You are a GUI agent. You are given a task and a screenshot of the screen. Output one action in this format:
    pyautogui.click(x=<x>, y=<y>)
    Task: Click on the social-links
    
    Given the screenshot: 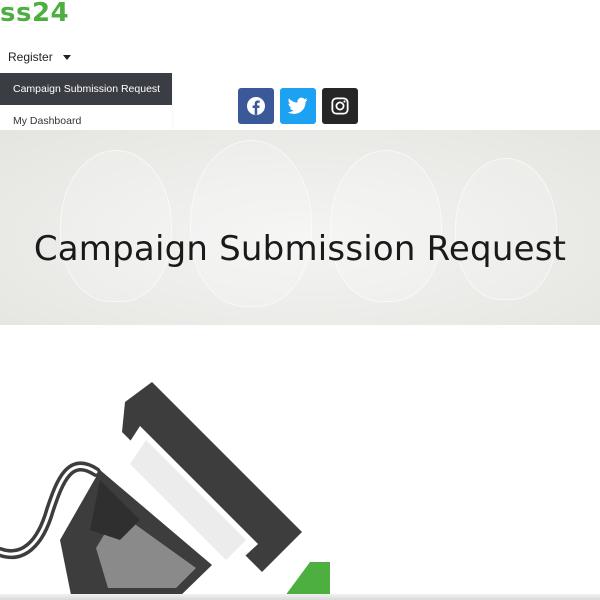 What is the action you would take?
    pyautogui.click(x=298, y=106)
    